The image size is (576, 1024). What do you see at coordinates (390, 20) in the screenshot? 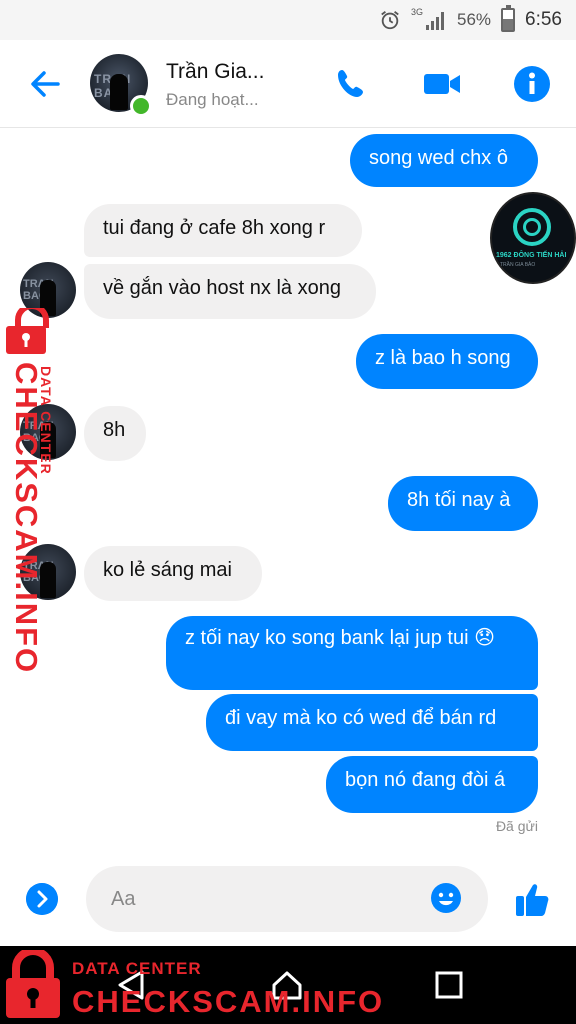
I see `alarm-icon` at bounding box center [390, 20].